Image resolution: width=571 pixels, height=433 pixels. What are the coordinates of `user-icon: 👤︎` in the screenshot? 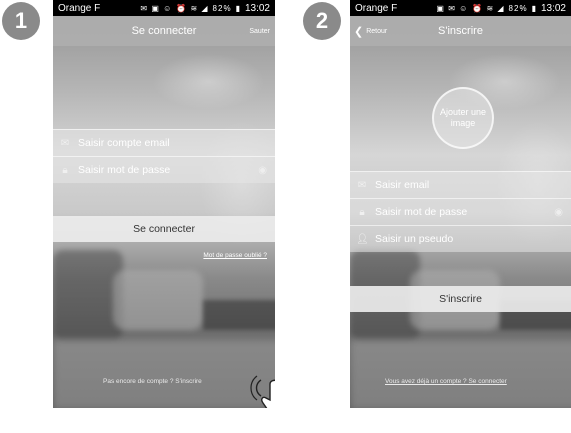 It's located at (362, 239).